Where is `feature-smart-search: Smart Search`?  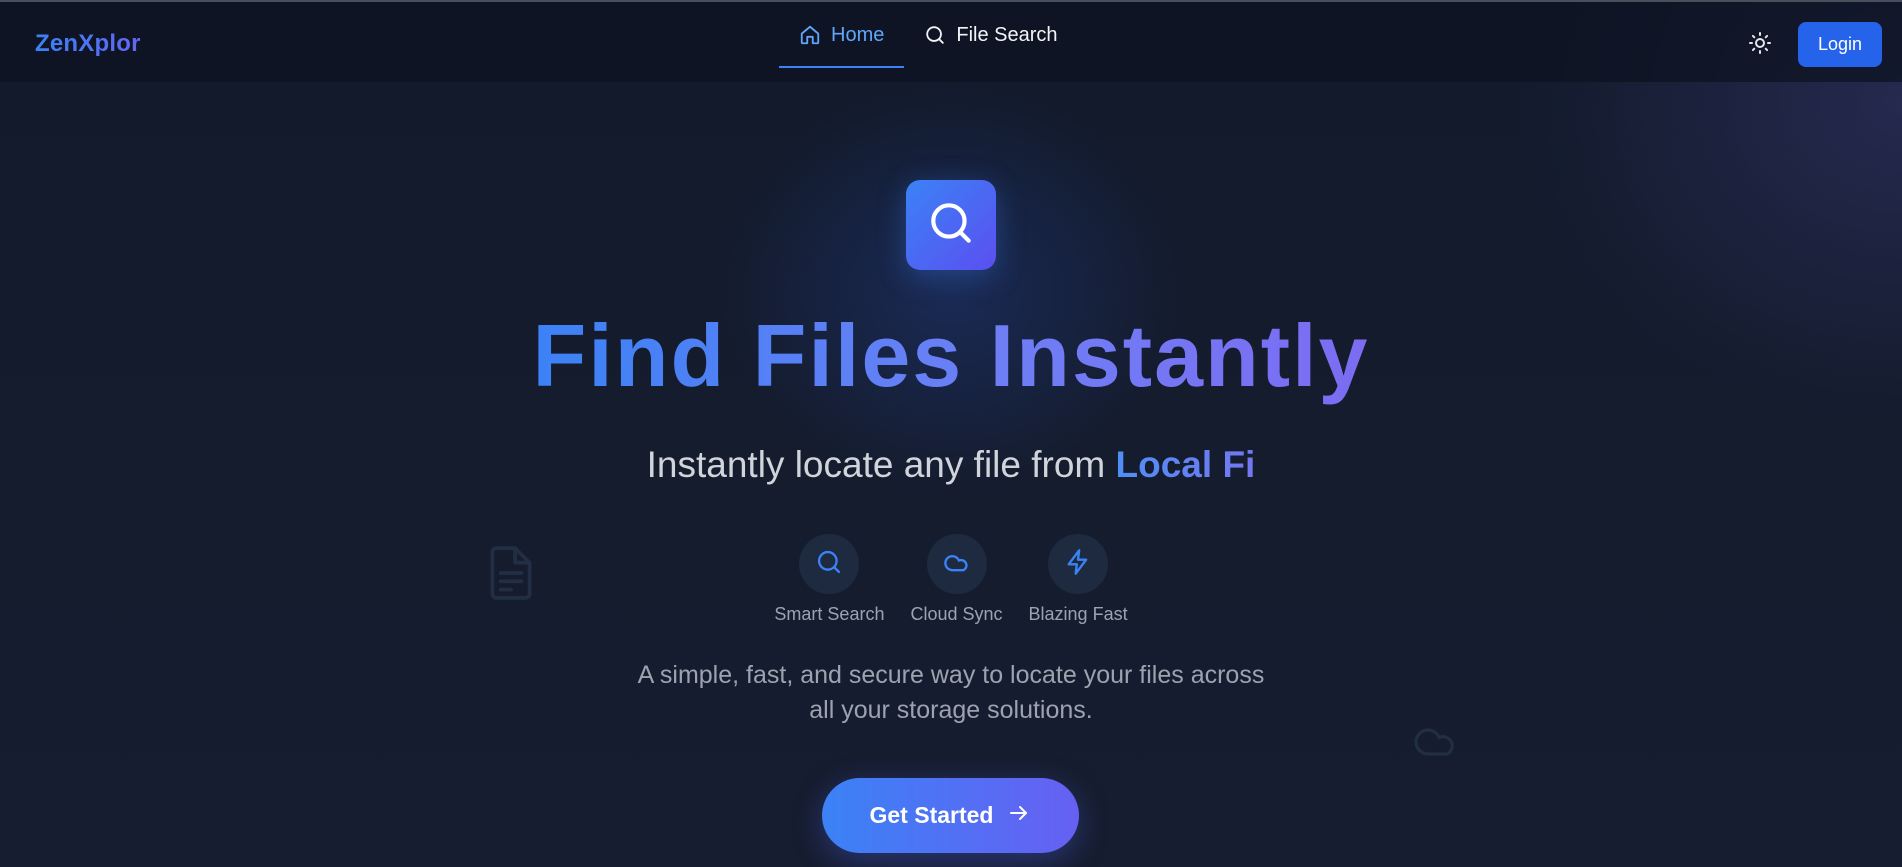
feature-smart-search: Smart Search is located at coordinates (829, 579).